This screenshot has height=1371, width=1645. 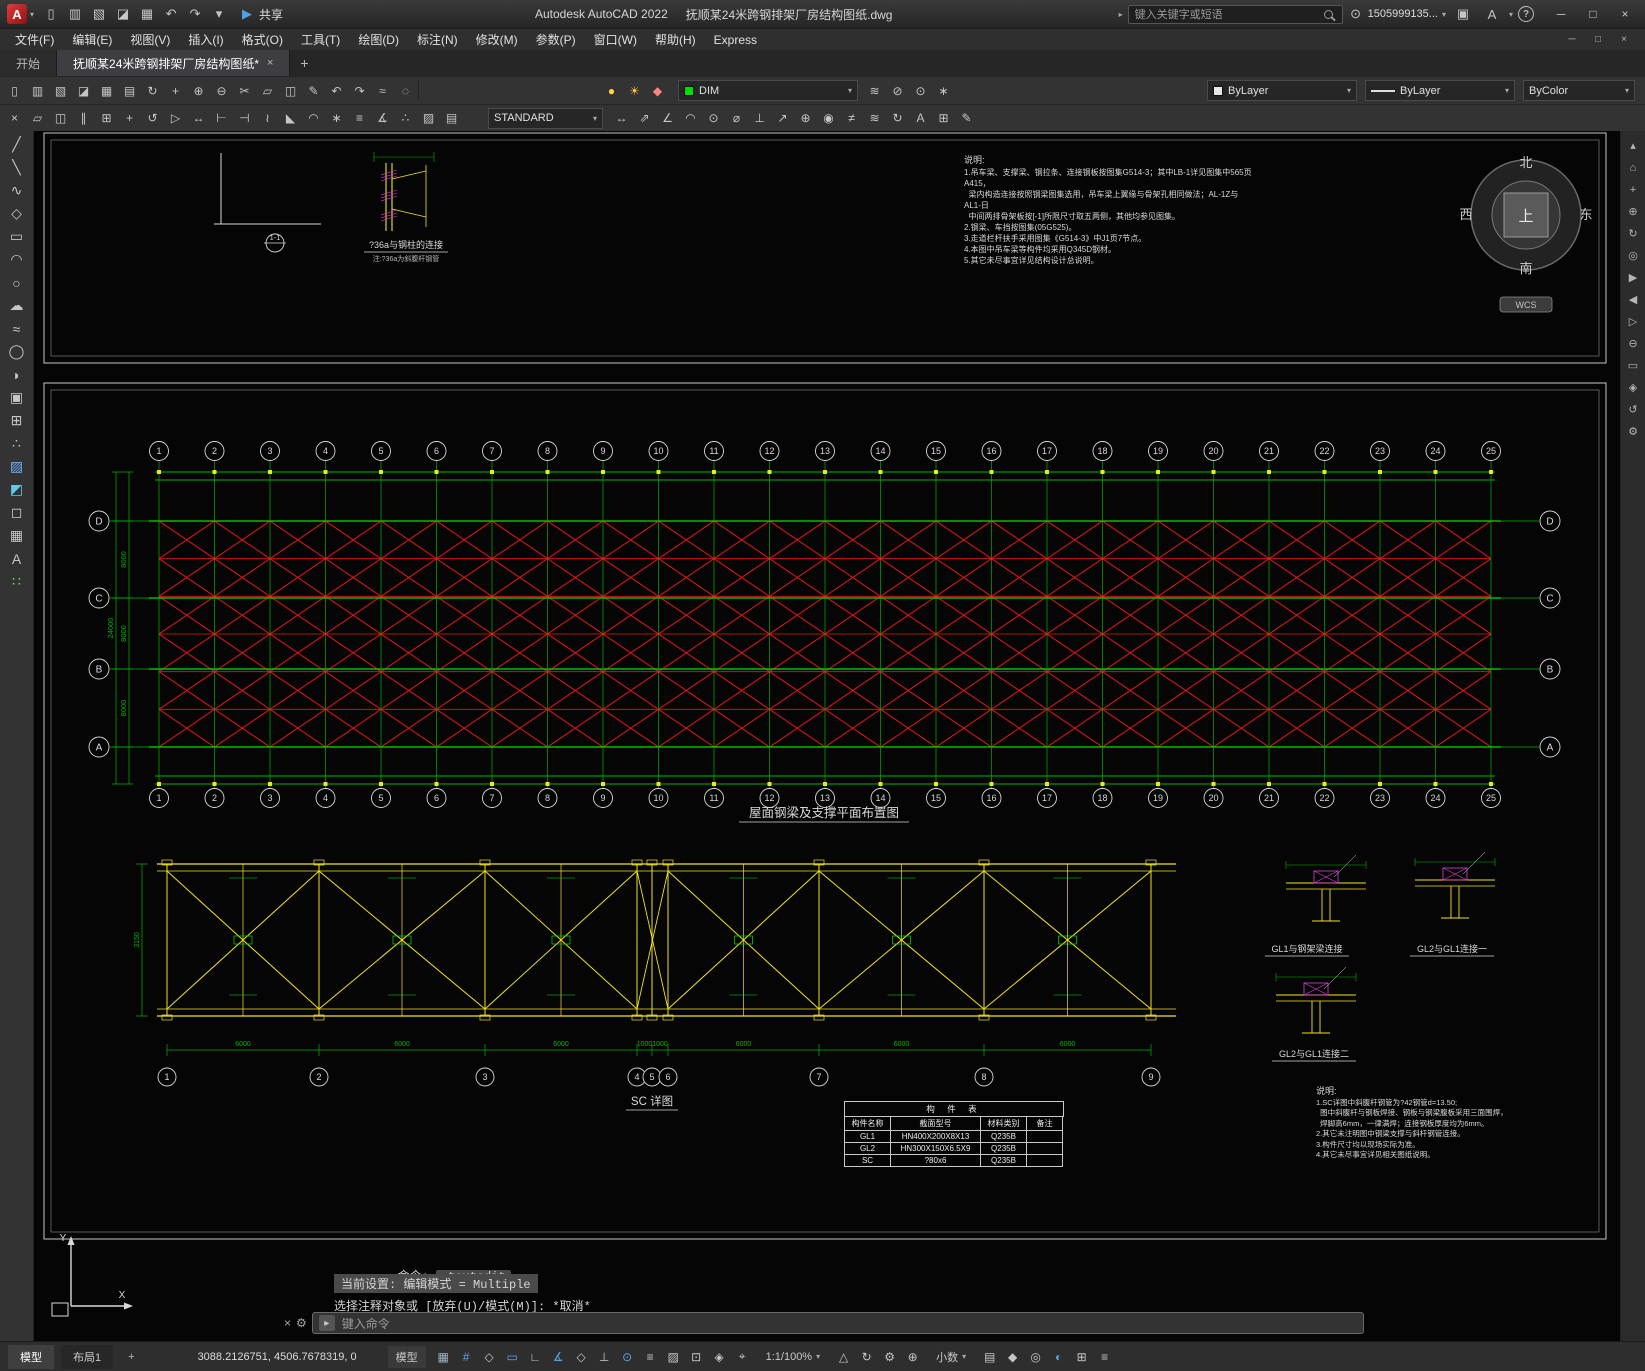 What do you see at coordinates (719, 1356) in the screenshot?
I see `3d-object-snap-icon: ◈` at bounding box center [719, 1356].